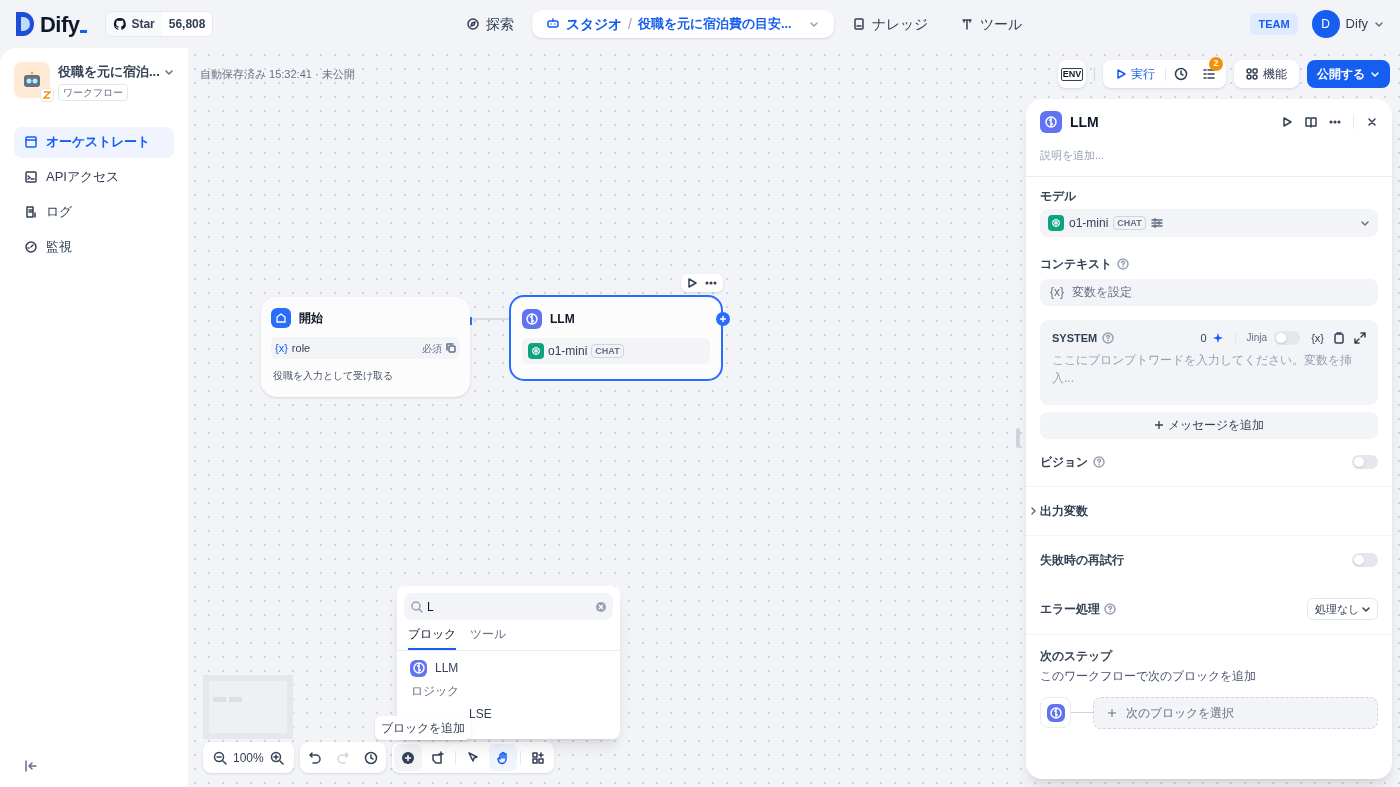 The width and height of the screenshot is (1400, 787). What do you see at coordinates (1348, 74) in the screenshot?
I see `publish-button: 公開する` at bounding box center [1348, 74].